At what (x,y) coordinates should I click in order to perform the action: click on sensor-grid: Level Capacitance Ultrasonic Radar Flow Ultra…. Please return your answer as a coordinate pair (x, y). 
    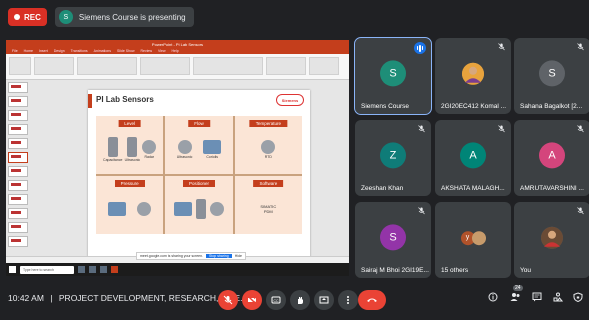
    Looking at the image, I should click on (199, 175).